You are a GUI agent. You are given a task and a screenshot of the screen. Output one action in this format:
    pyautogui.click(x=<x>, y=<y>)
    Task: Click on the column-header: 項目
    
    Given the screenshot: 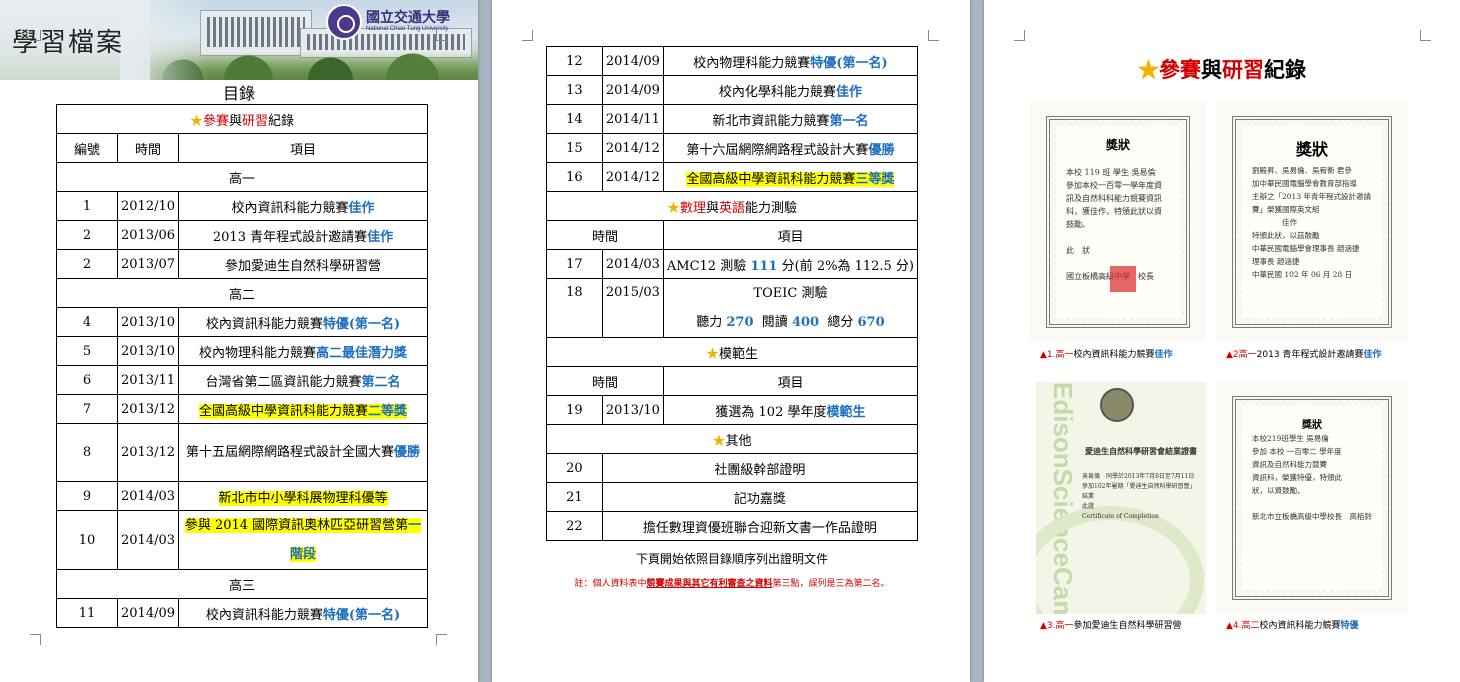 What is the action you would take?
    pyautogui.click(x=790, y=235)
    